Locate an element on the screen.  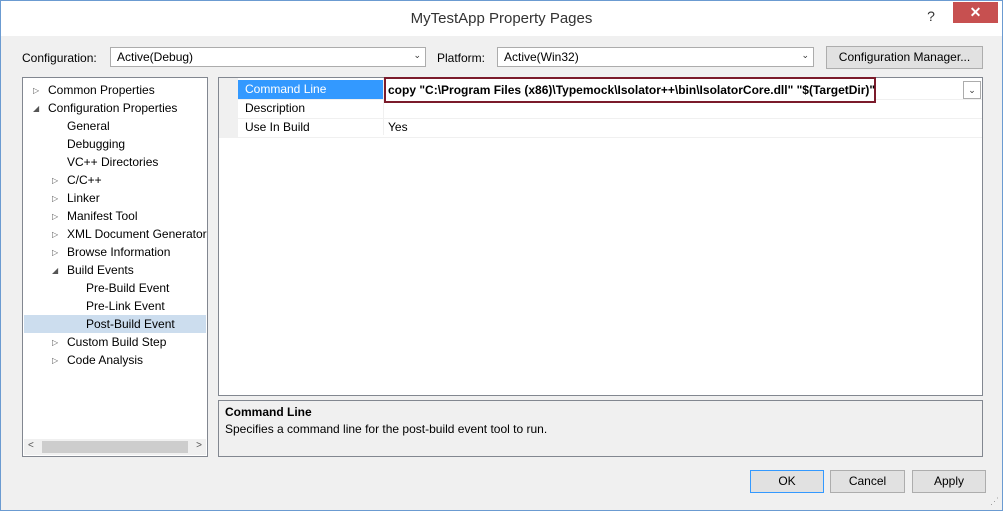
scrollbar-thumb is located at coordinates (115, 447).